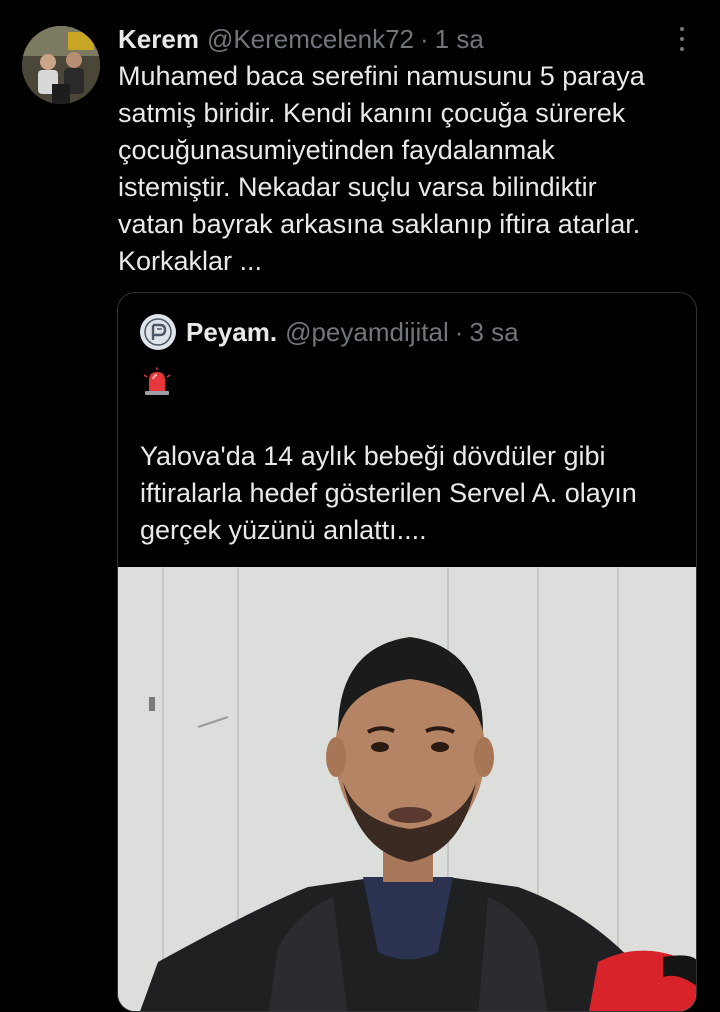  I want to click on quoted-avatar, so click(158, 332).